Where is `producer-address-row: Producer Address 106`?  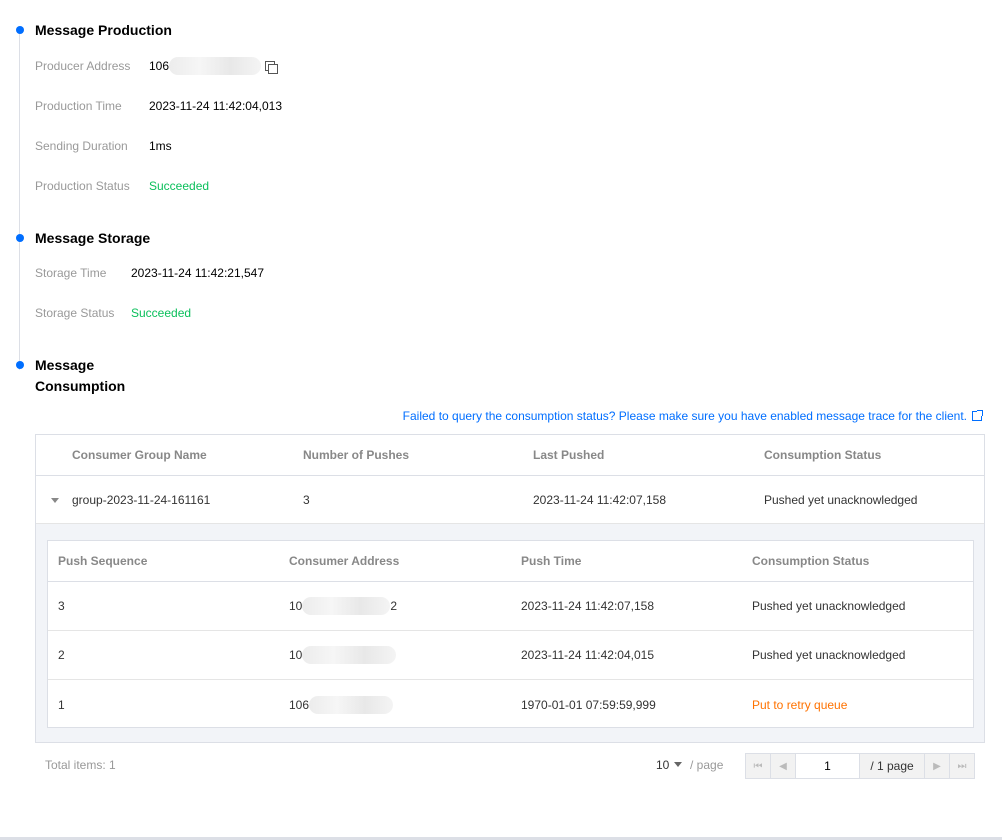 producer-address-row: Producer Address 106 is located at coordinates (157, 66).